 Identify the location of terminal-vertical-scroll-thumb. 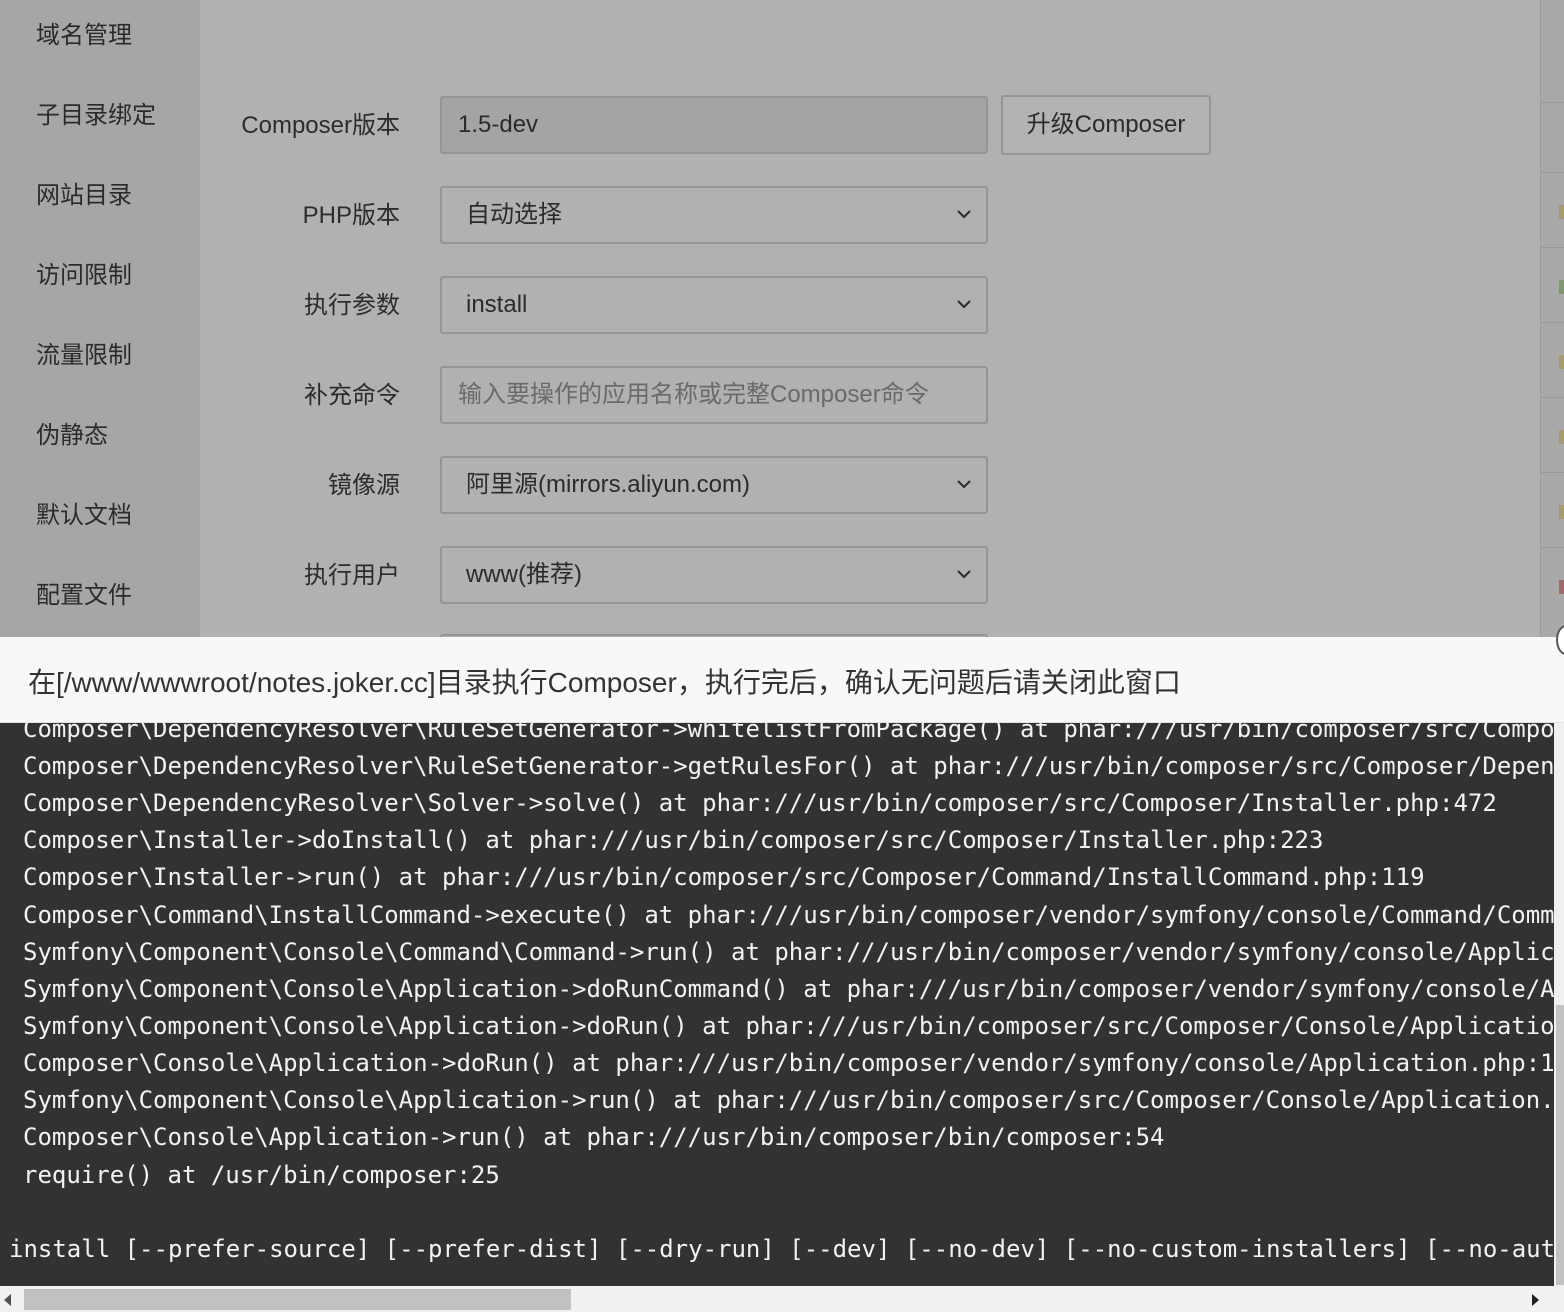
(1560, 1145).